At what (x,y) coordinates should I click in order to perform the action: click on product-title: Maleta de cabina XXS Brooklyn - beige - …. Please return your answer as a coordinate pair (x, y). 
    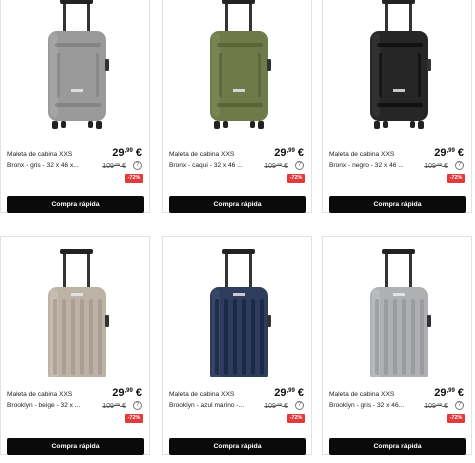
    Looking at the image, I should click on (53, 400).